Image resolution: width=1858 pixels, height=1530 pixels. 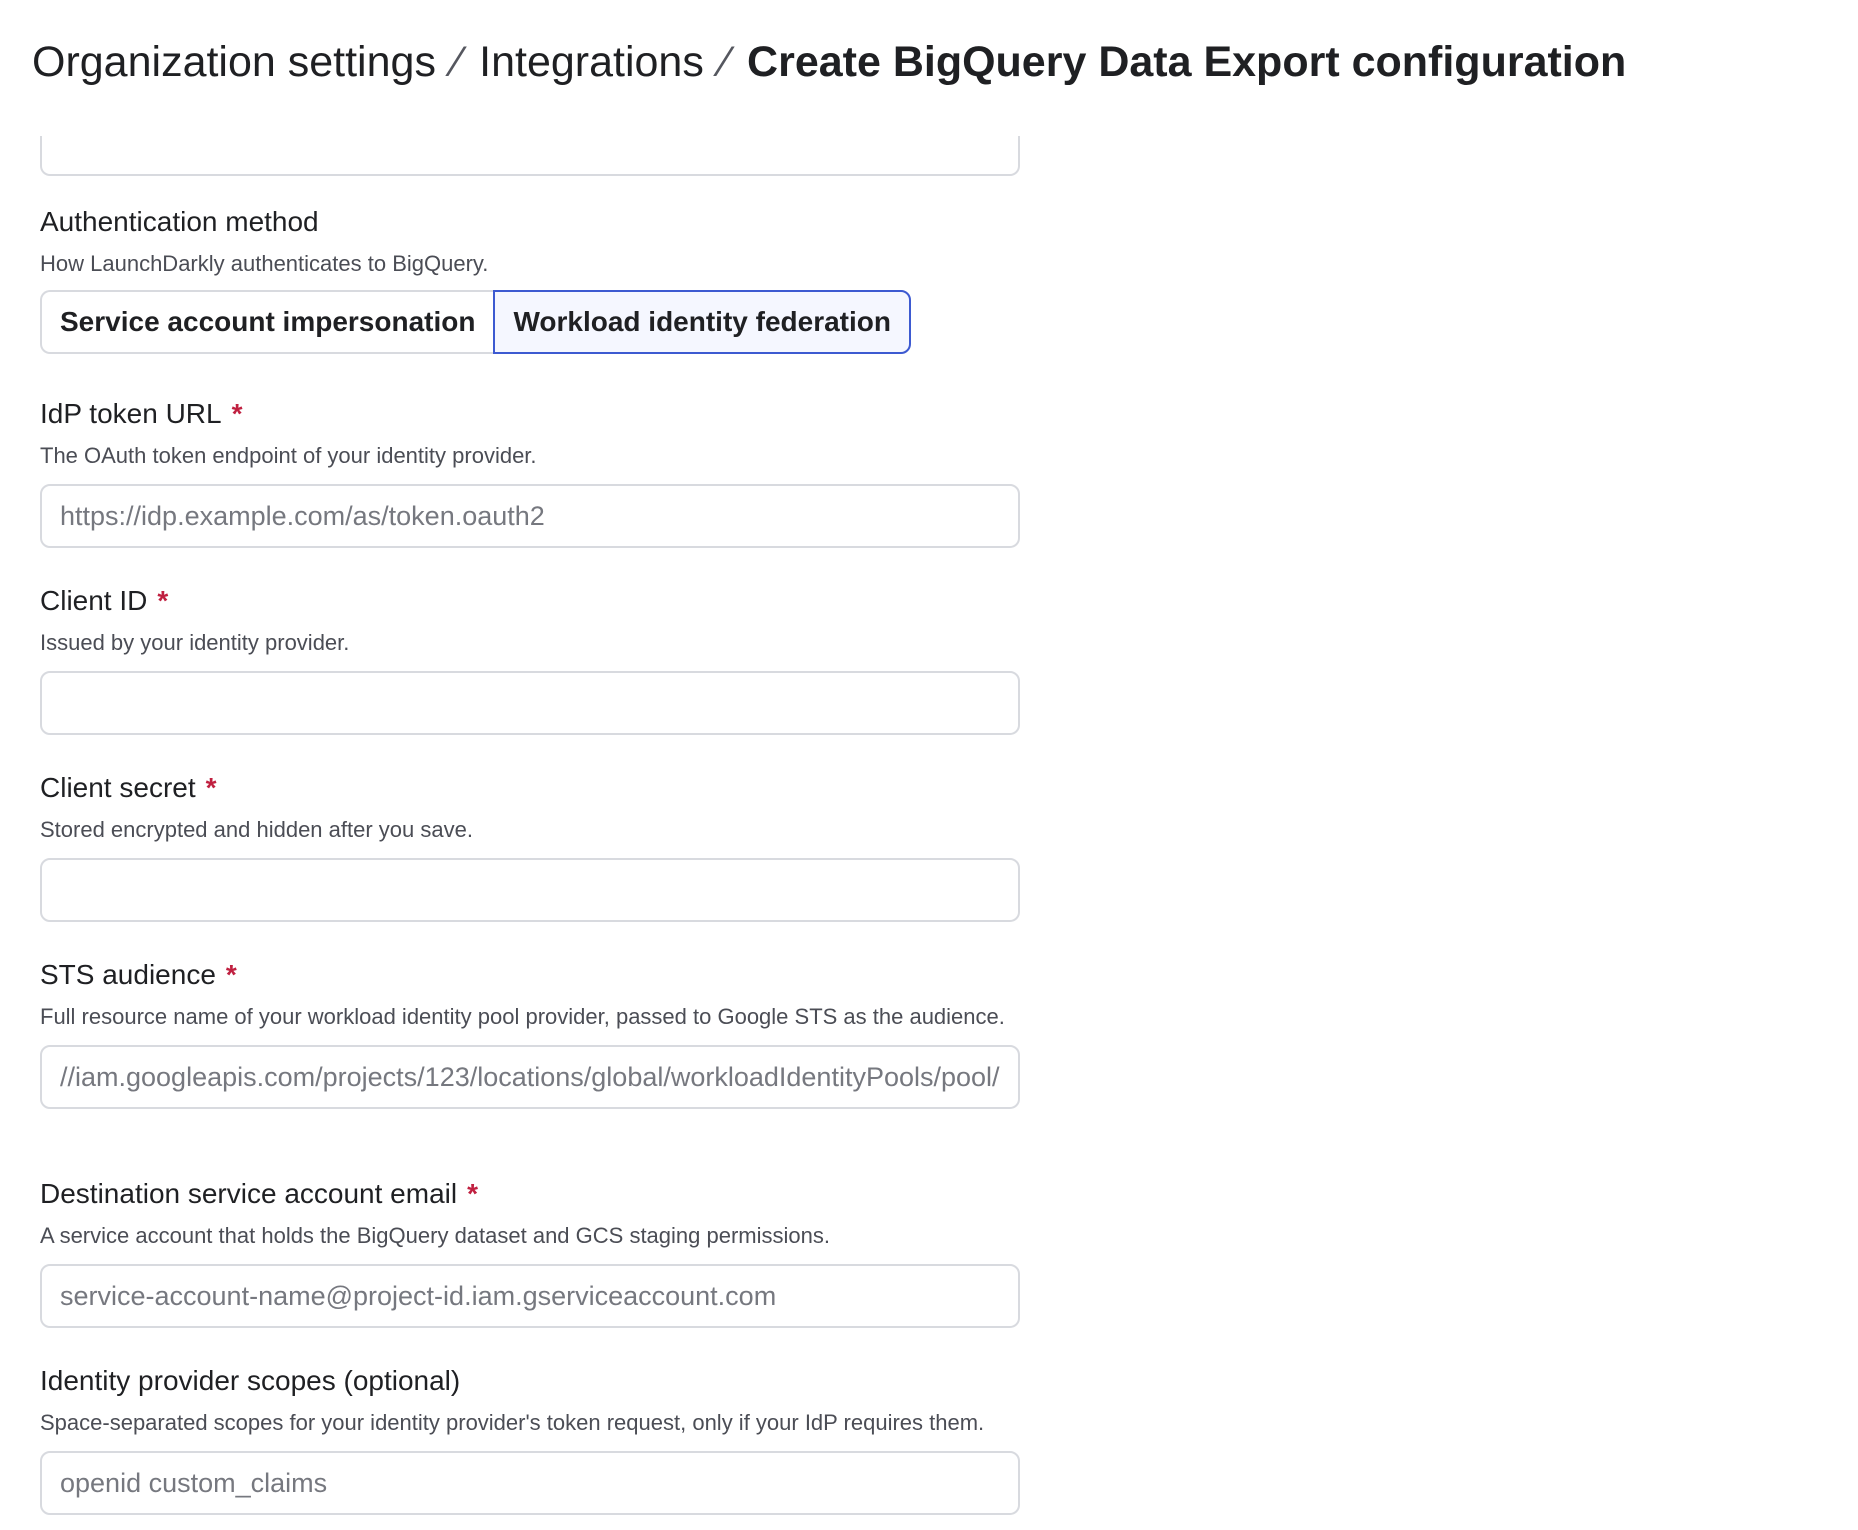 I want to click on client-secret-input, so click(x=530, y=890).